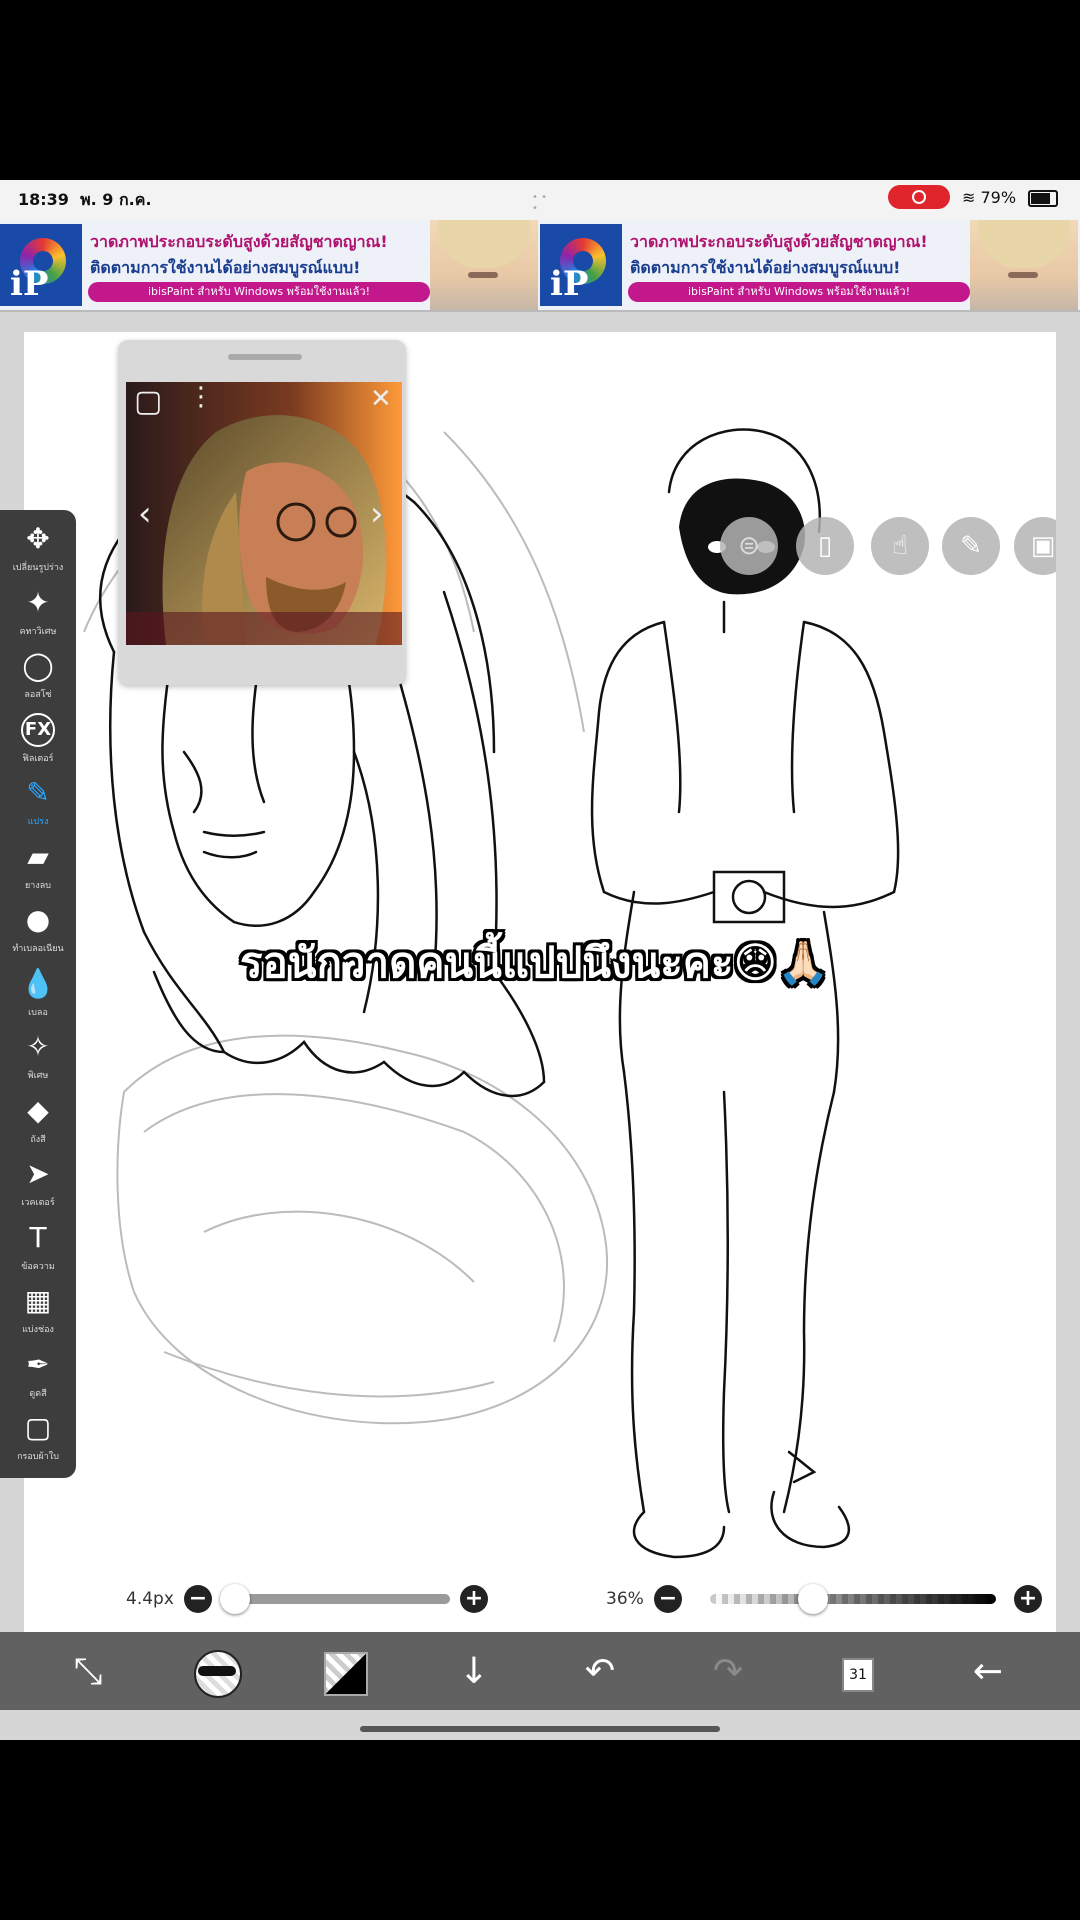 The width and height of the screenshot is (1080, 1920). I want to click on top-button-3: ✎, so click(971, 546).